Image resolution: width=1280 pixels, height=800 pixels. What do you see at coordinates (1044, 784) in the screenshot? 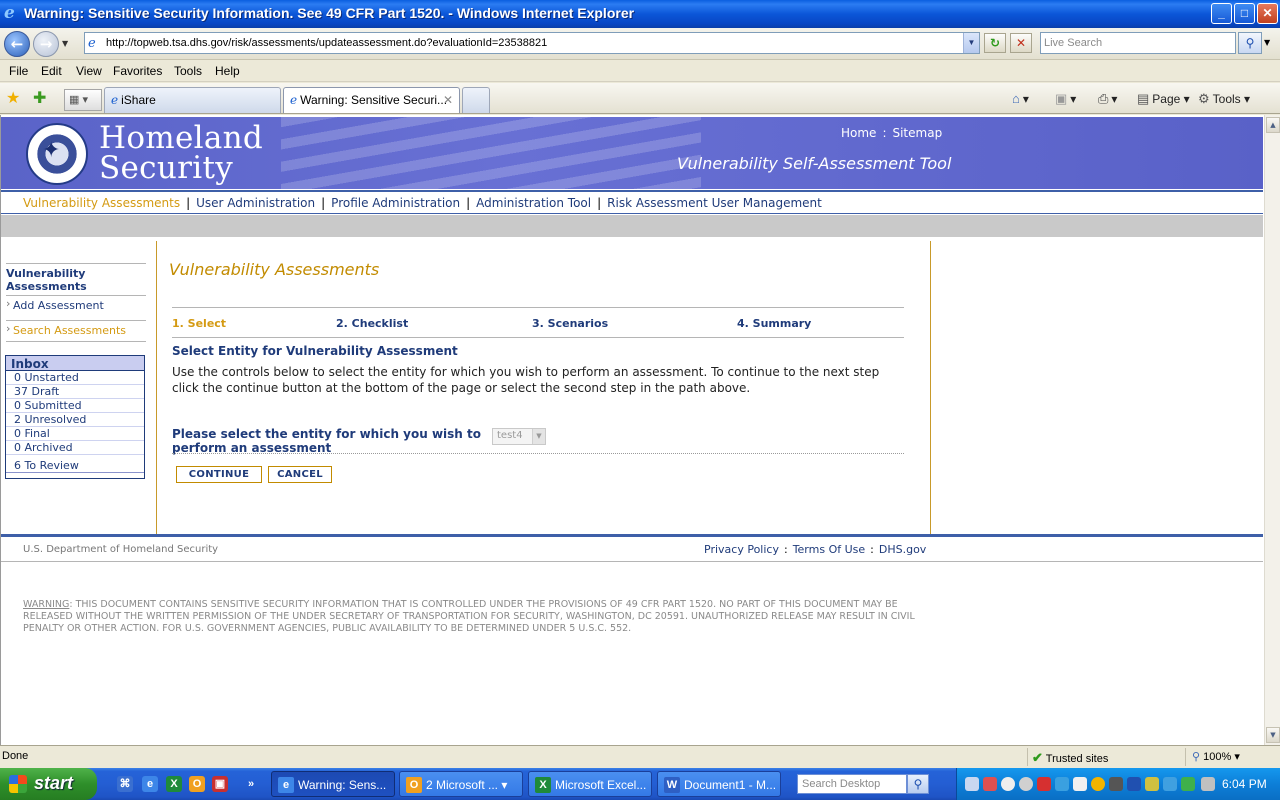
I see `tray-shield-icon` at bounding box center [1044, 784].